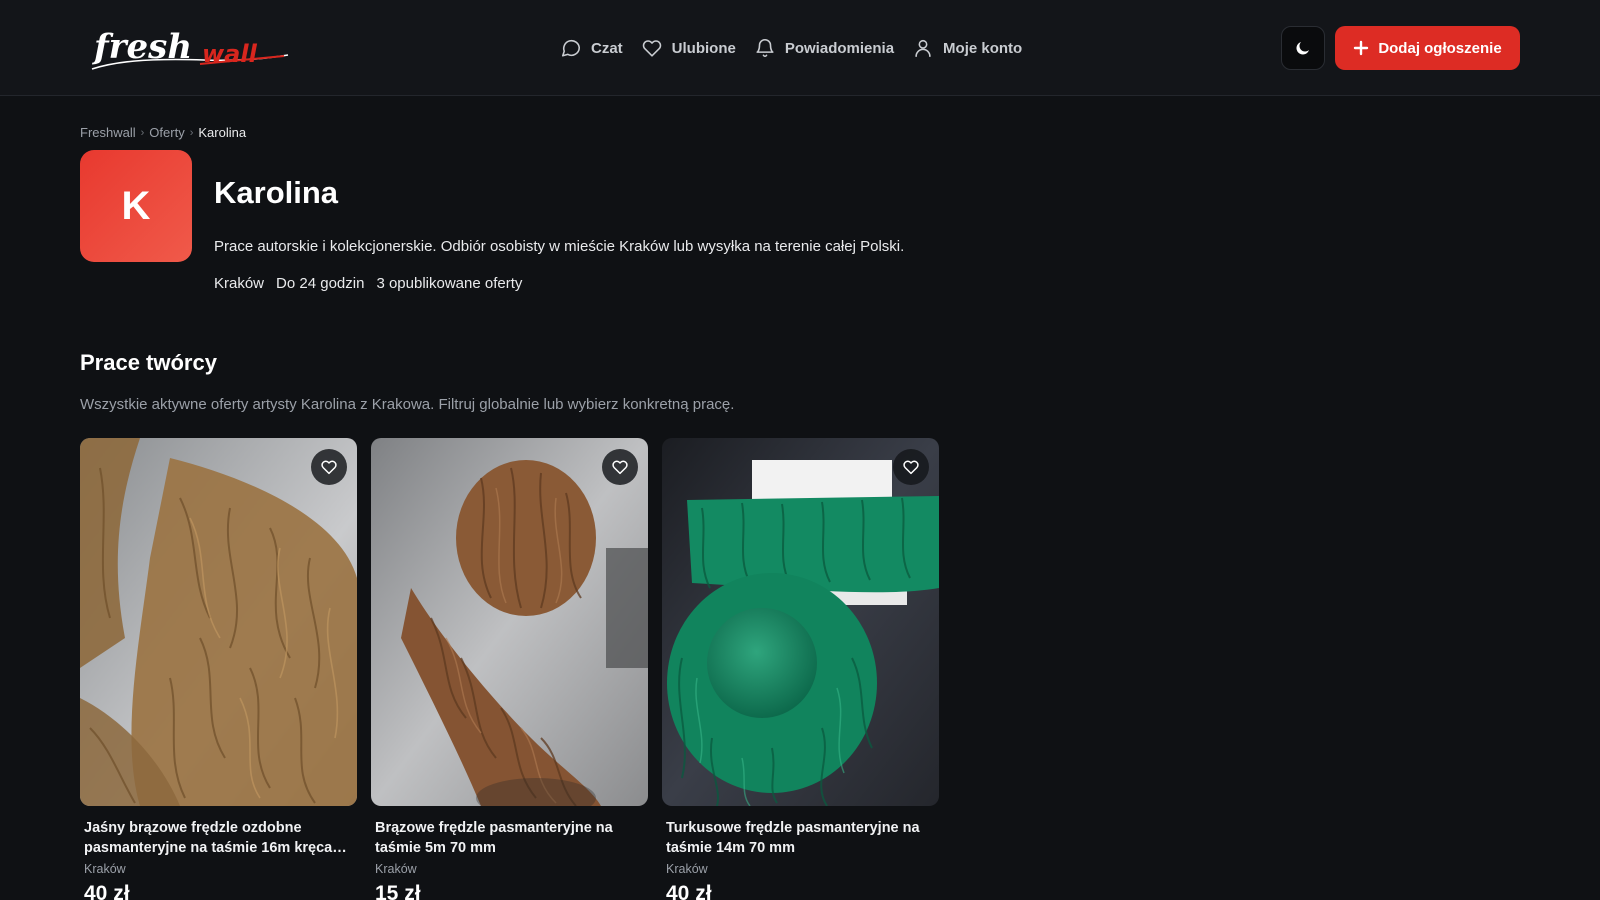 This screenshot has height=900, width=1600. Describe the element at coordinates (1361, 48) in the screenshot. I see `plus-icon` at that location.